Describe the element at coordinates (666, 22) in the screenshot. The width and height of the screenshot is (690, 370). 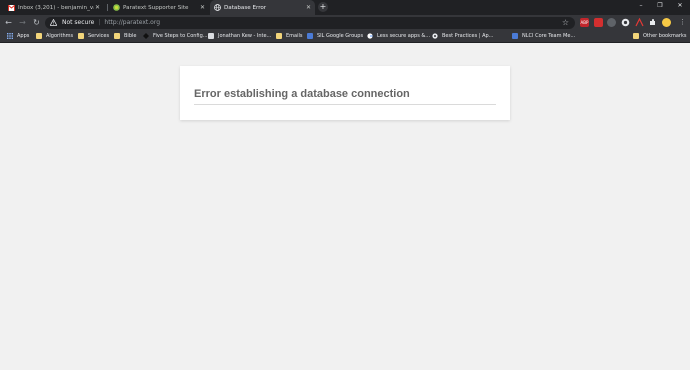
I see `profile-icon` at that location.